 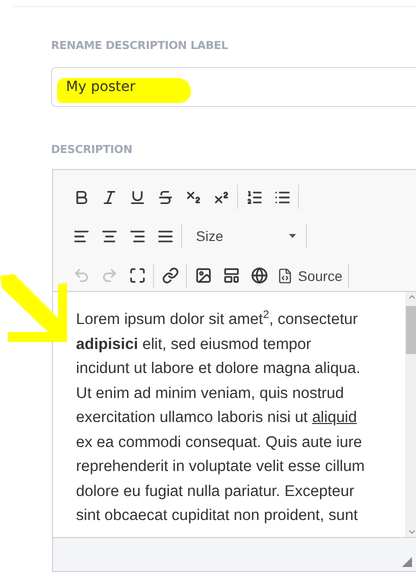 I want to click on source-button: Source, so click(x=309, y=276).